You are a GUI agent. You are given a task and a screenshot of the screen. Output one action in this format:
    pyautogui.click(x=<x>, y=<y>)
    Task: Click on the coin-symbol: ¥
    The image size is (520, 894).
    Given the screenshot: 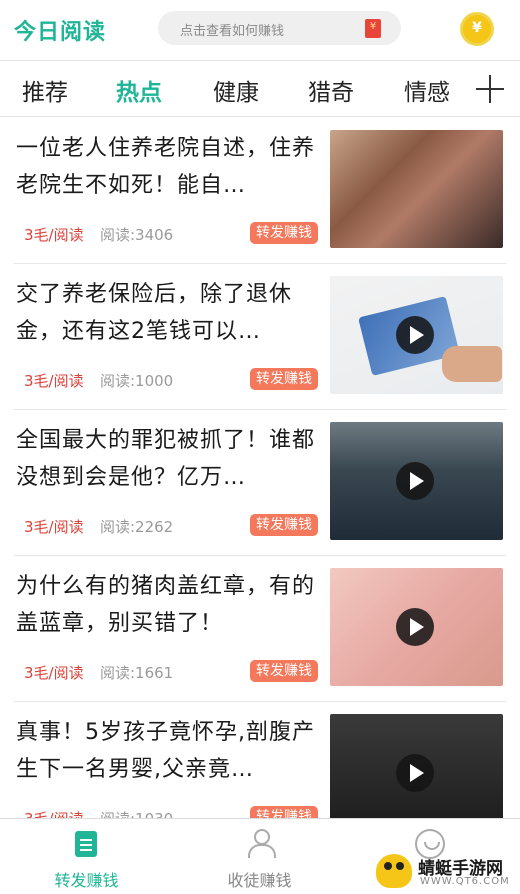 What is the action you would take?
    pyautogui.click(x=477, y=28)
    